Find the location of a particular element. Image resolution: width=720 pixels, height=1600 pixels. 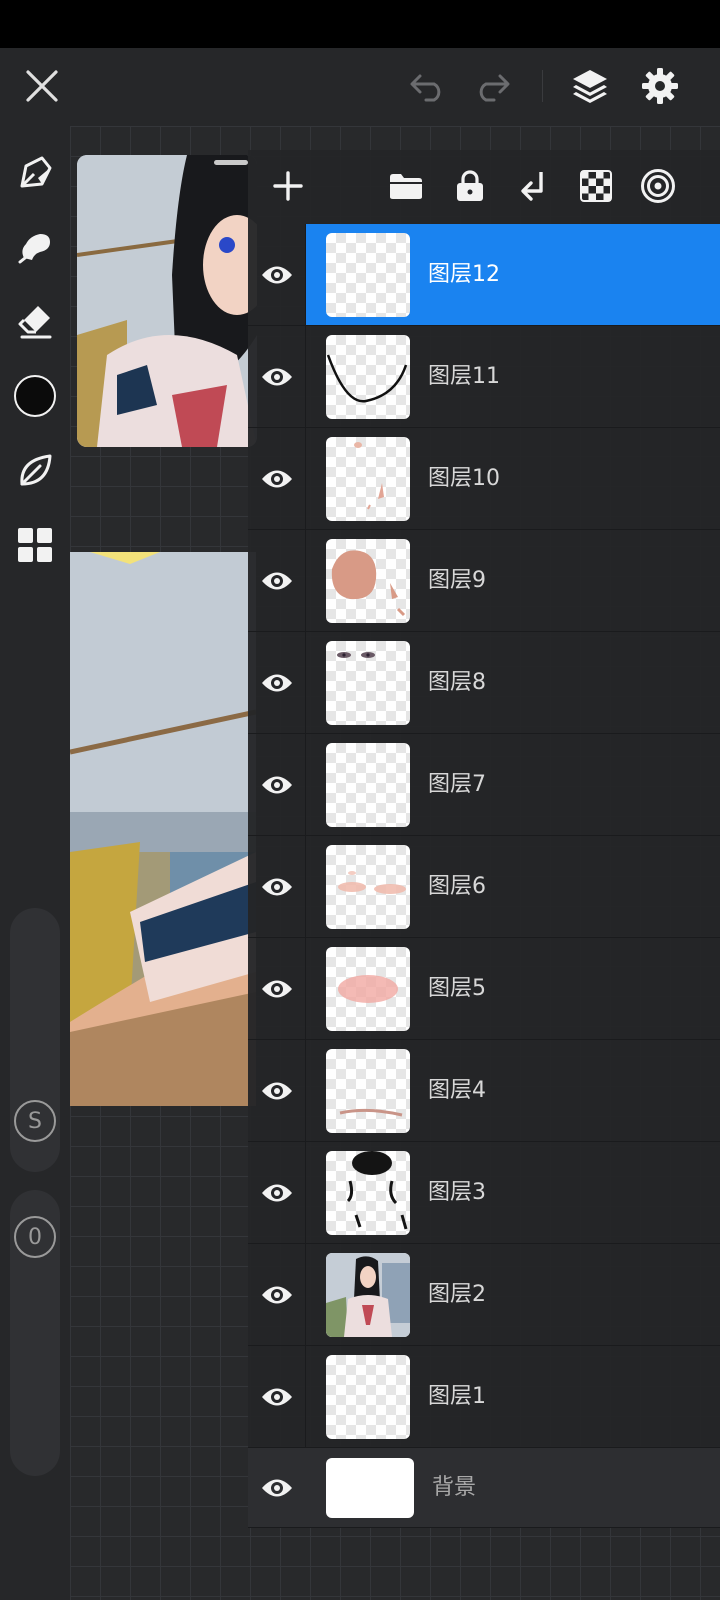

plus-icon is located at coordinates (288, 186).